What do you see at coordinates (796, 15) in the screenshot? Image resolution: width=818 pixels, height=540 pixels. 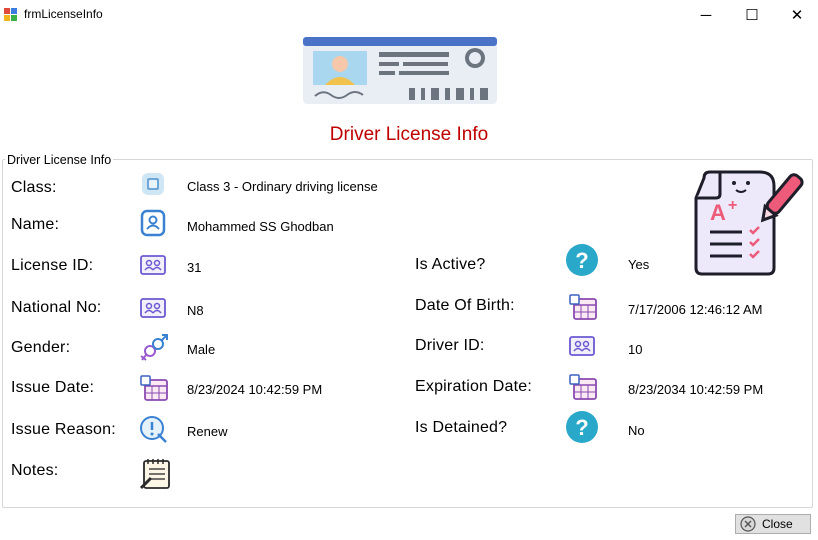 I see `close-window-button: ✕` at bounding box center [796, 15].